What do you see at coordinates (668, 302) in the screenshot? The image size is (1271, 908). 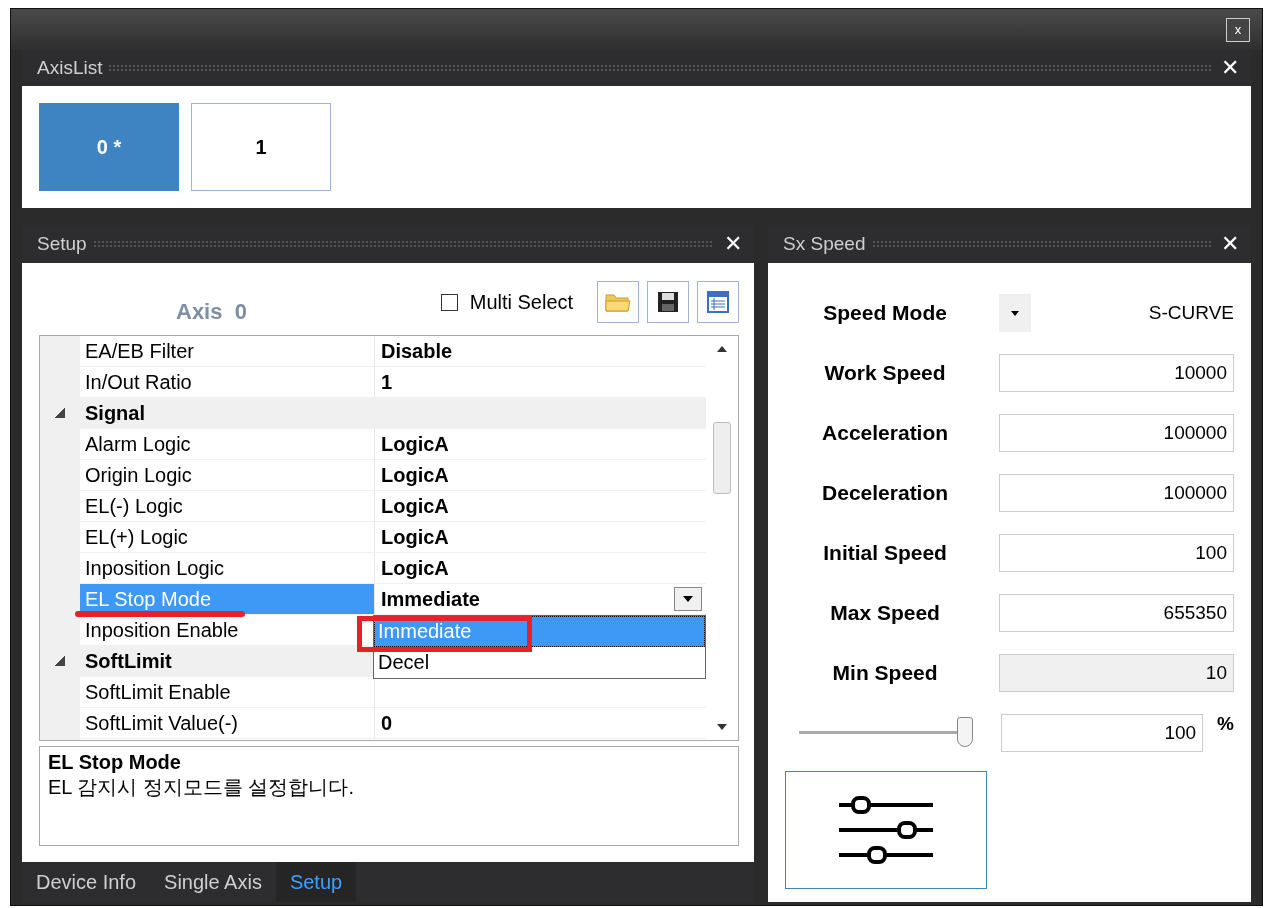 I see `save-button` at bounding box center [668, 302].